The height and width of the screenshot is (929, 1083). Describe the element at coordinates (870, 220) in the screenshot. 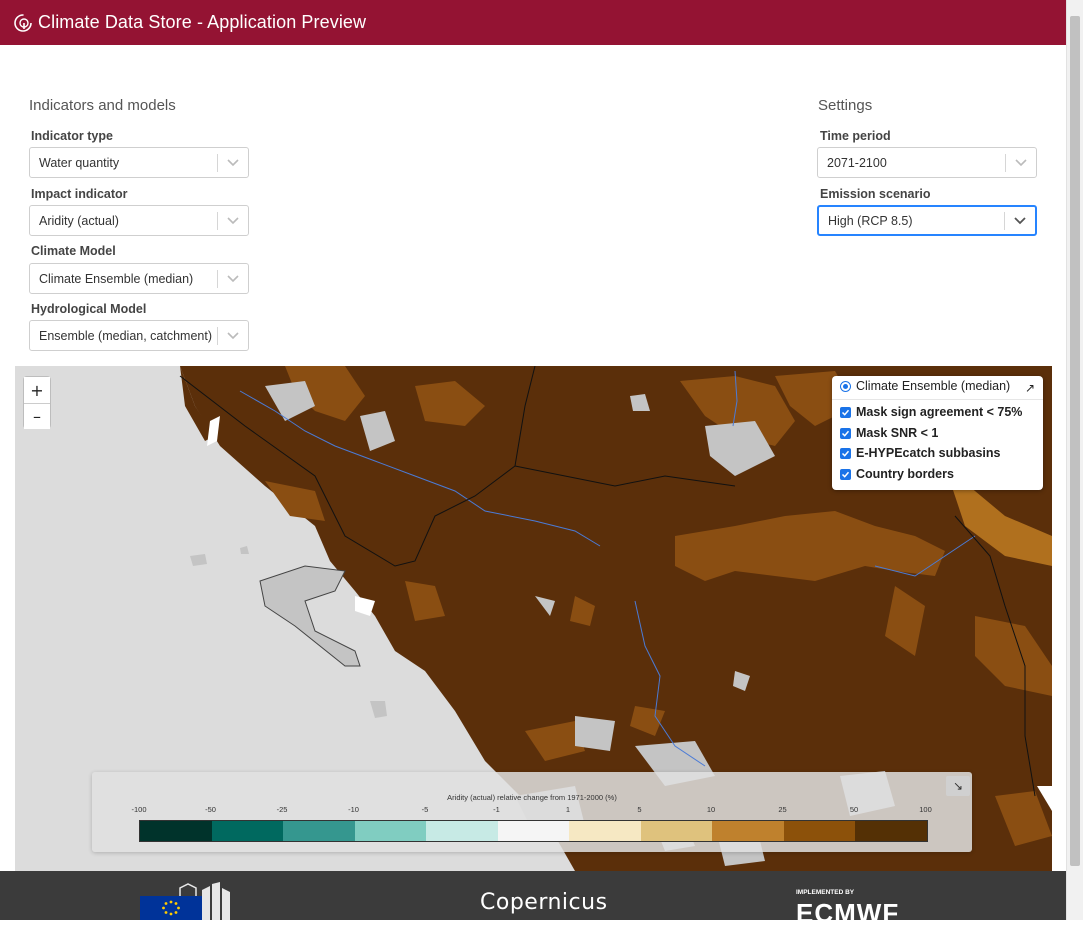

I see `emission-scenario-value: High (RCP 8.5)` at that location.